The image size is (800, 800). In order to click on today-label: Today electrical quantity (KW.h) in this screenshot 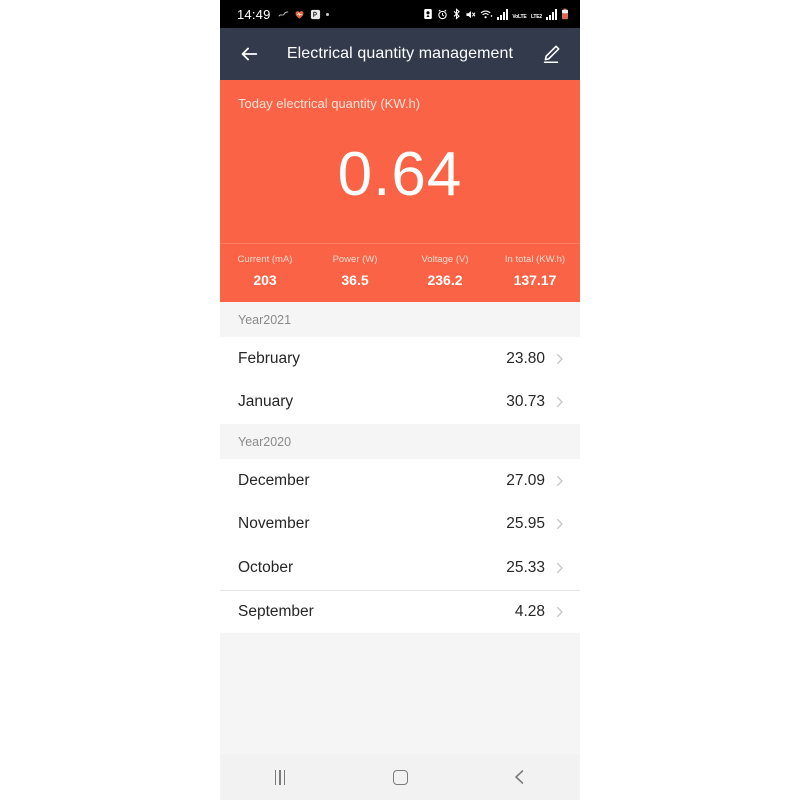, I will do `click(329, 103)`.